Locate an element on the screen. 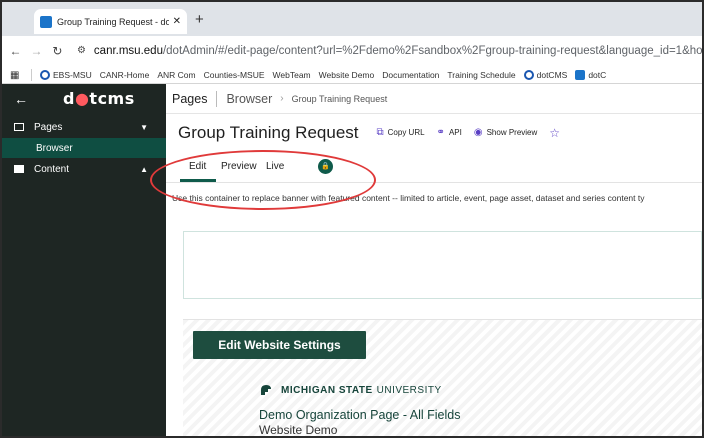 This screenshot has width=704, height=438. browser-tab: Group Training Request - dotCM ✕ is located at coordinates (110, 21).